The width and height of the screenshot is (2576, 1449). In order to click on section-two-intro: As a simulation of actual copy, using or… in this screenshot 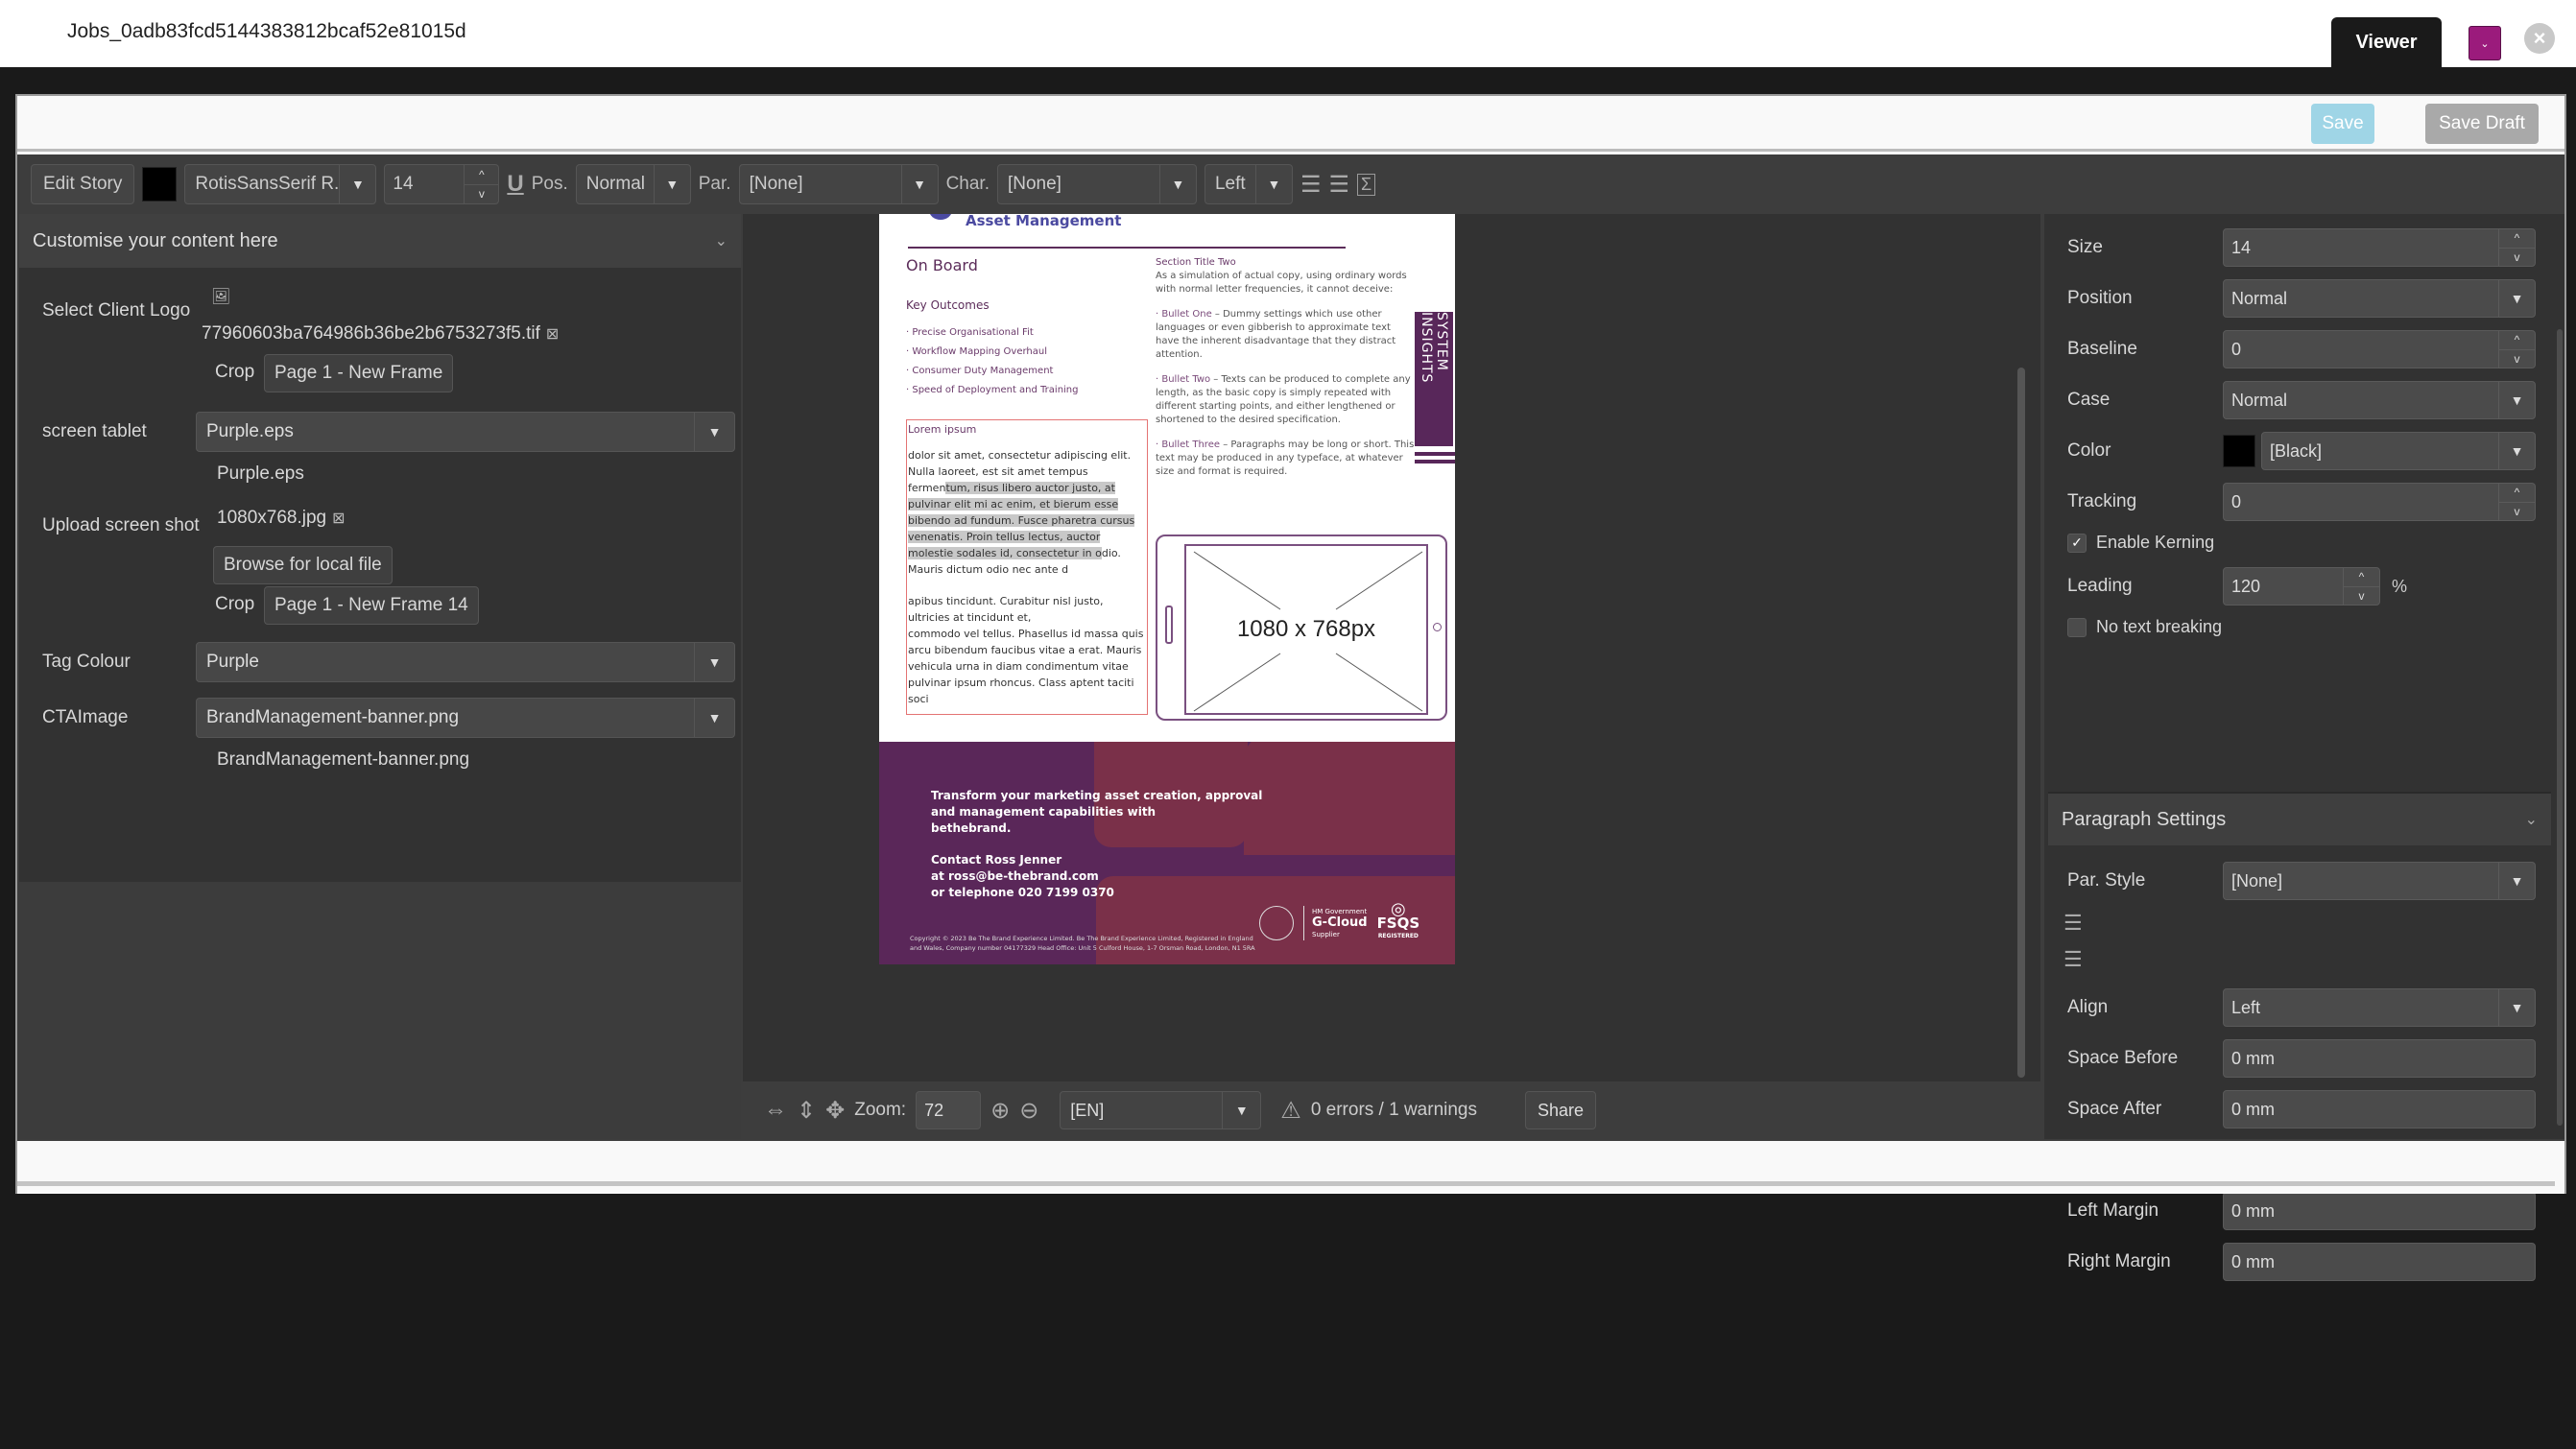, I will do `click(1281, 283)`.